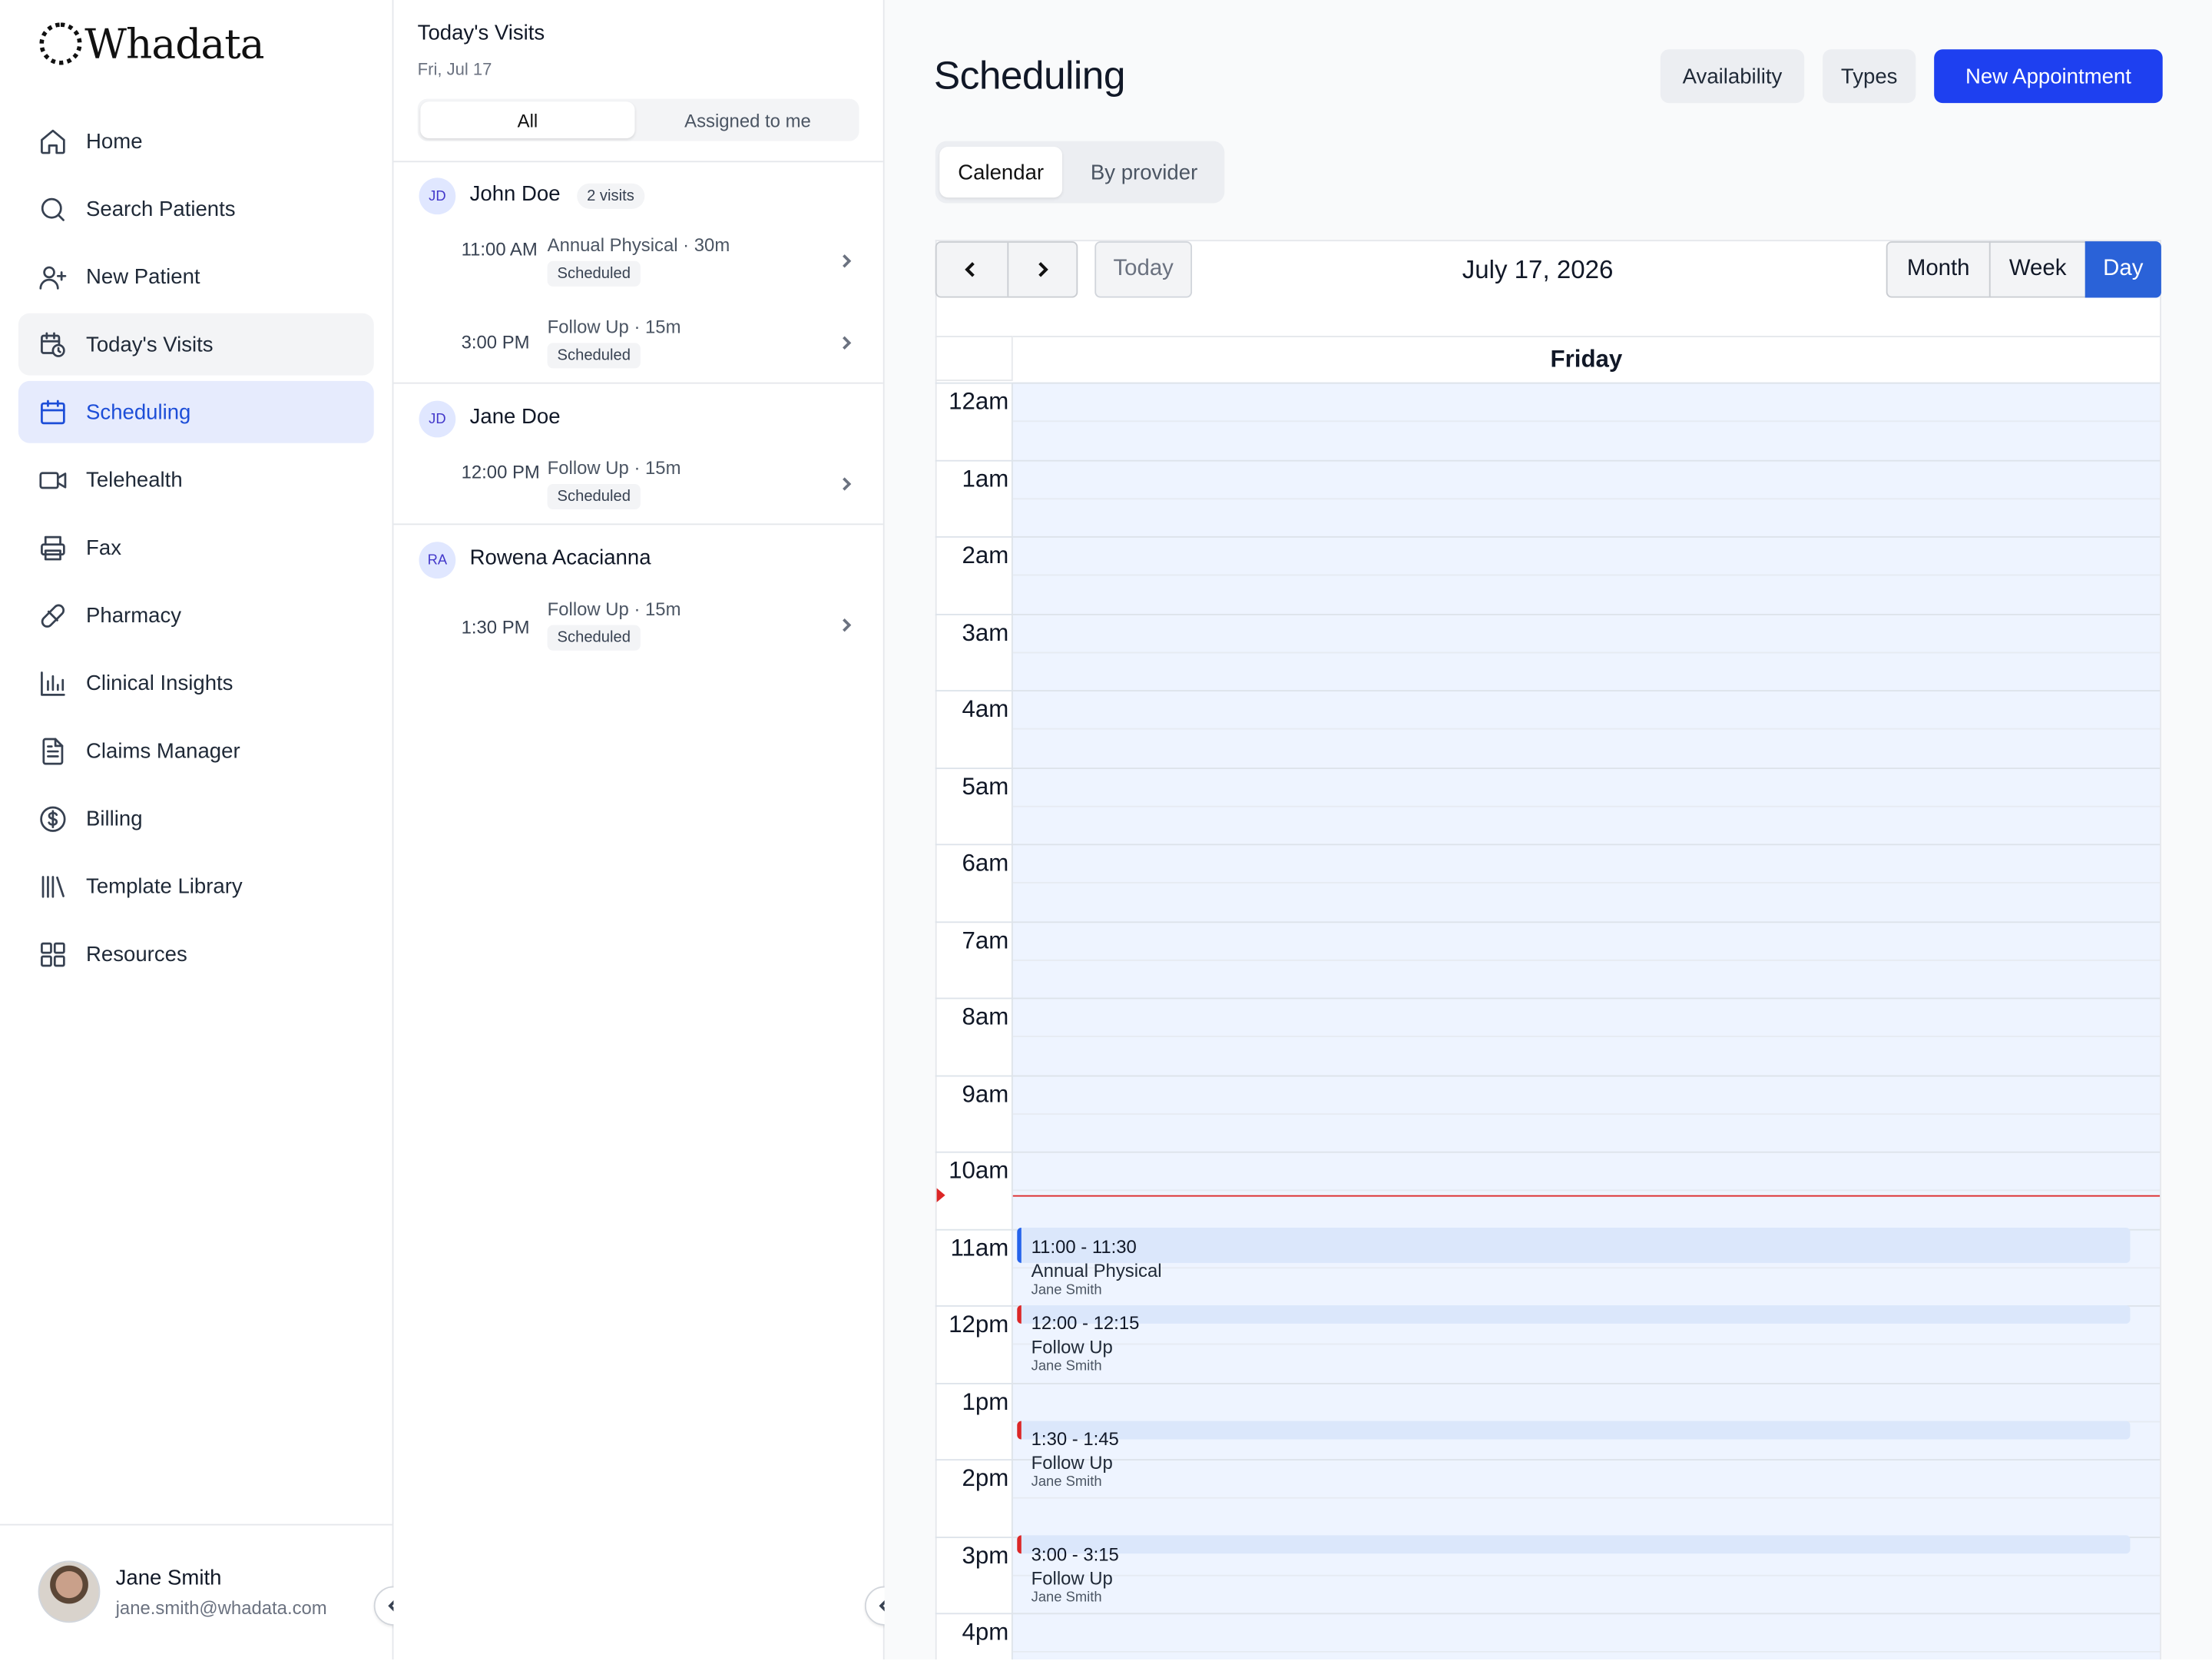 This screenshot has width=2212, height=1661. What do you see at coordinates (1144, 269) in the screenshot?
I see `today-button: Today` at bounding box center [1144, 269].